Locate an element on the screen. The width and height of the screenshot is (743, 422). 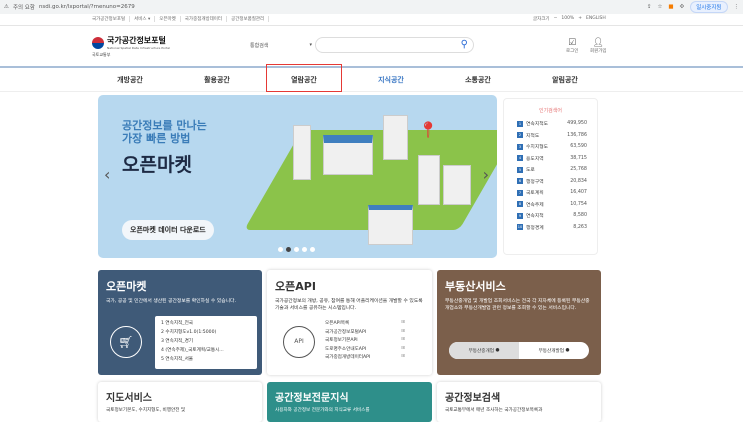
rank-badge: 6 is located at coordinates (520, 181).